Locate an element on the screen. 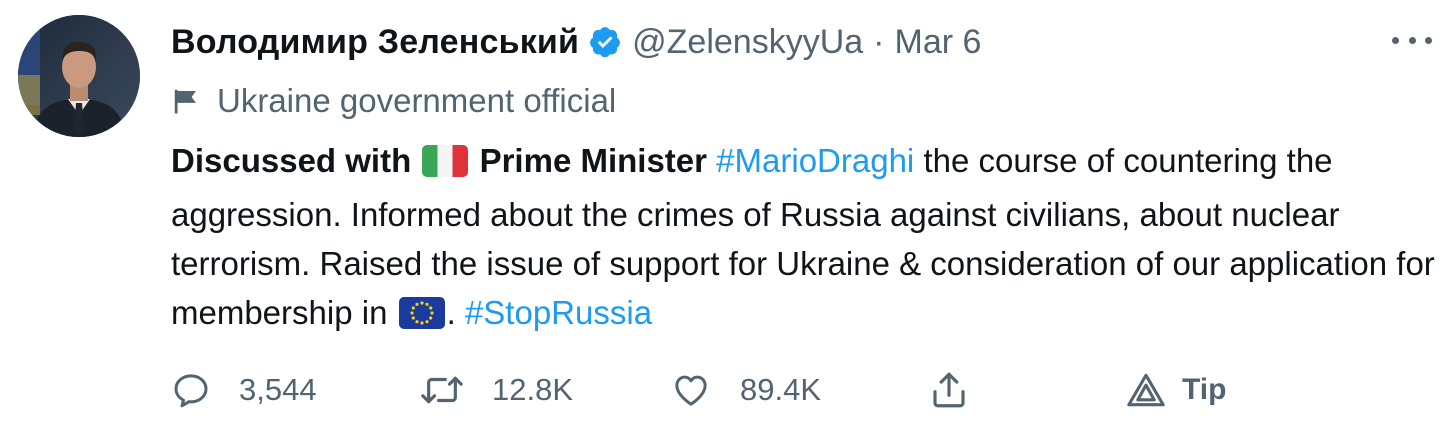 This screenshot has width=1456, height=431. tweet-text-bold-2: Prime Minister is located at coordinates (593, 160).